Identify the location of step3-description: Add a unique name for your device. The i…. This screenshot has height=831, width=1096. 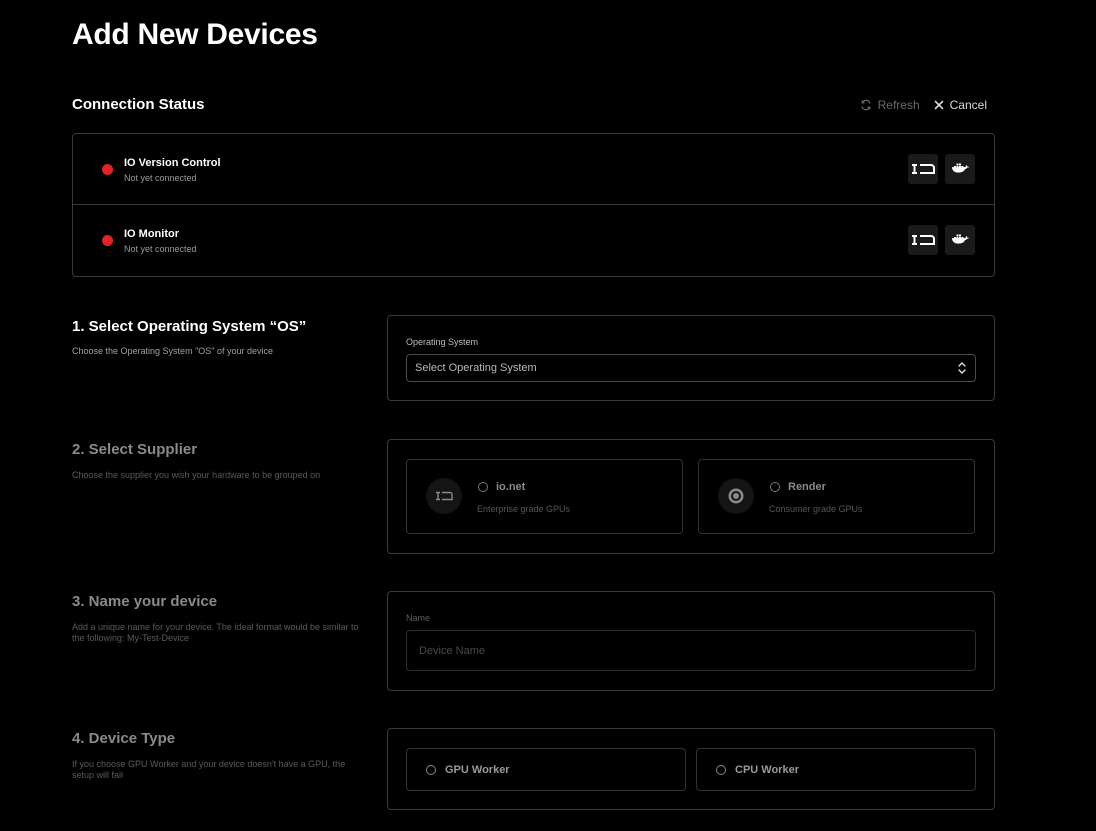
(215, 632).